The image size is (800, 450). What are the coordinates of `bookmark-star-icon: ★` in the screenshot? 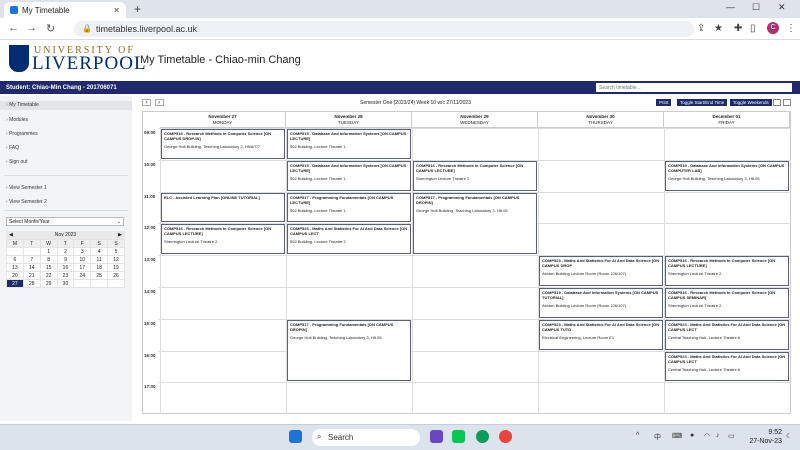 It's located at (718, 28).